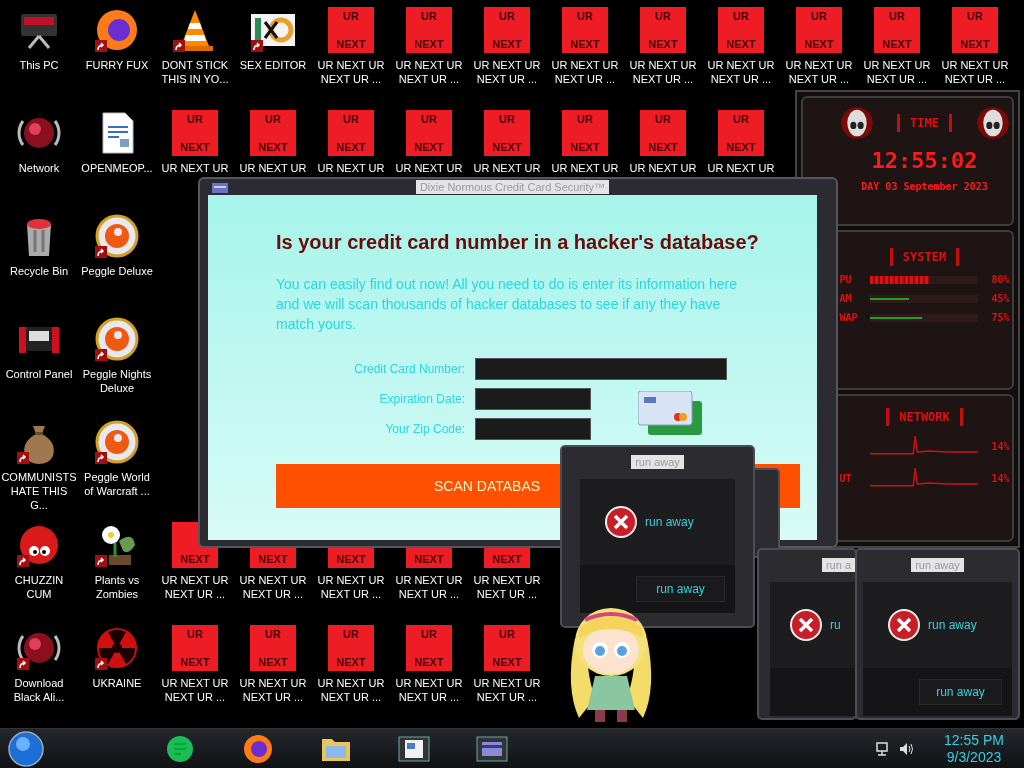 The height and width of the screenshot is (768, 1024). What do you see at coordinates (924, 160) in the screenshot?
I see `clock-time: 12:55:02` at bounding box center [924, 160].